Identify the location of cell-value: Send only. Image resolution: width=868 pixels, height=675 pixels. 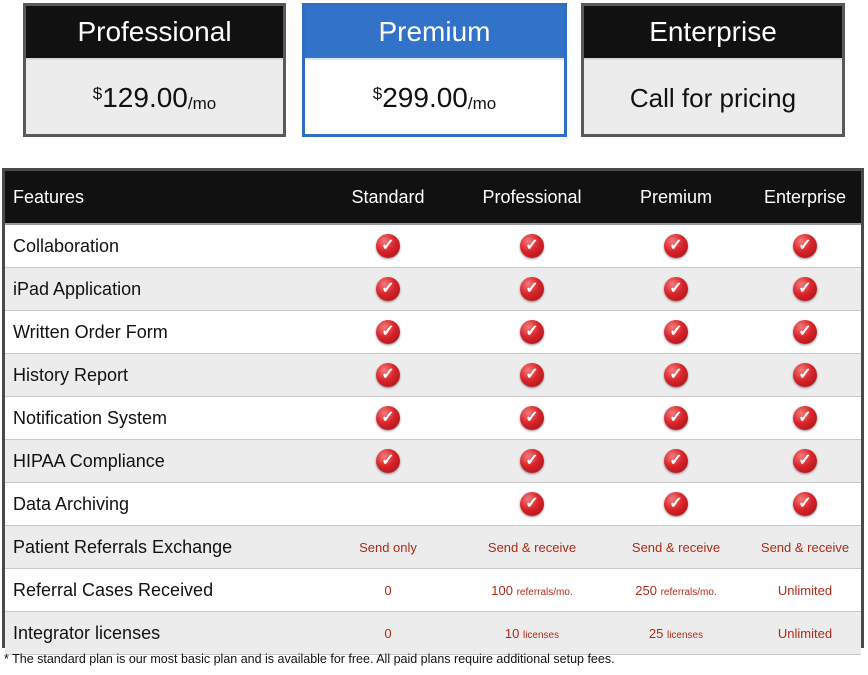
(388, 547).